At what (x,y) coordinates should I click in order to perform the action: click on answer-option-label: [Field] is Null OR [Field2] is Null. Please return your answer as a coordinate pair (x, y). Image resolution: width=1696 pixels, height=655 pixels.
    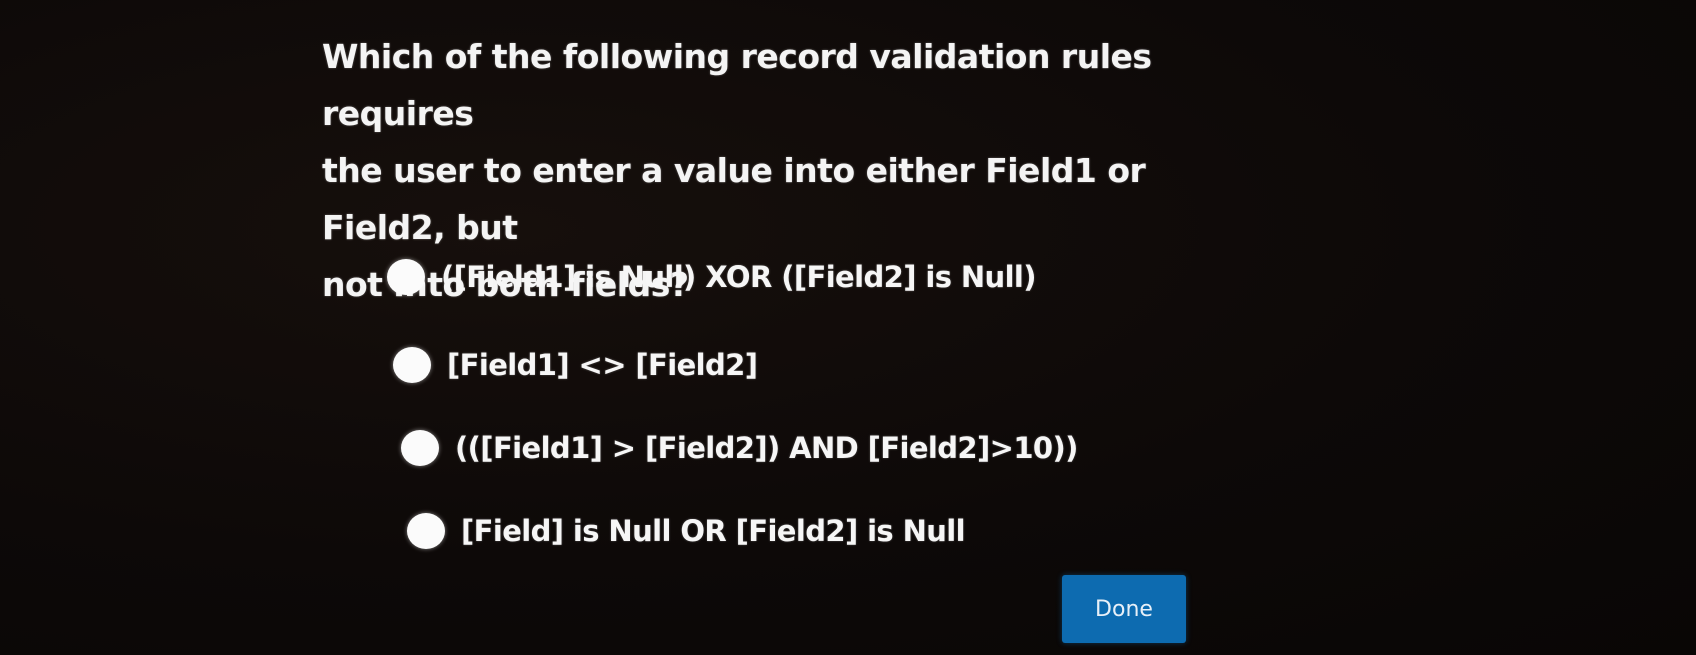
    Looking at the image, I should click on (713, 531).